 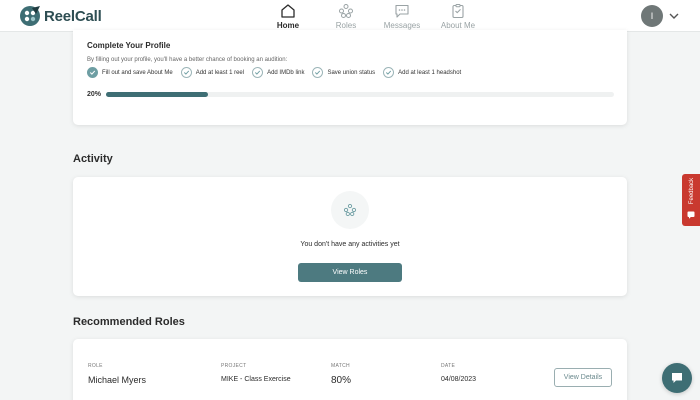 What do you see at coordinates (402, 11) in the screenshot?
I see `messages-icon` at bounding box center [402, 11].